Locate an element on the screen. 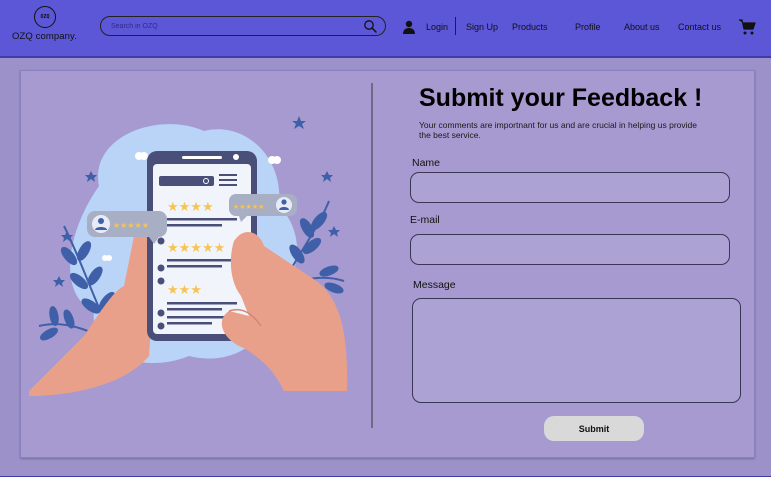  company-name: OZQ company. is located at coordinates (44, 36).